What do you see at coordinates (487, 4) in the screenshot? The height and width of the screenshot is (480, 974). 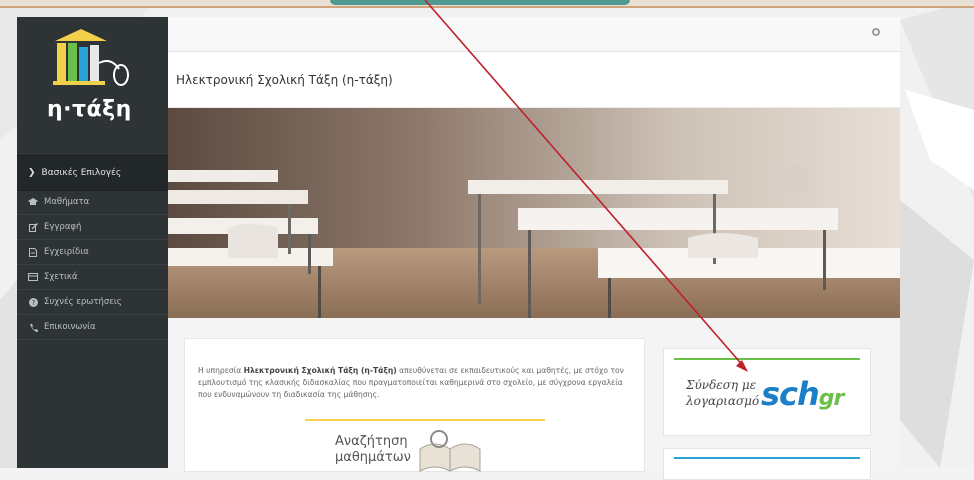 I see `top-decoration-strip` at bounding box center [487, 4].